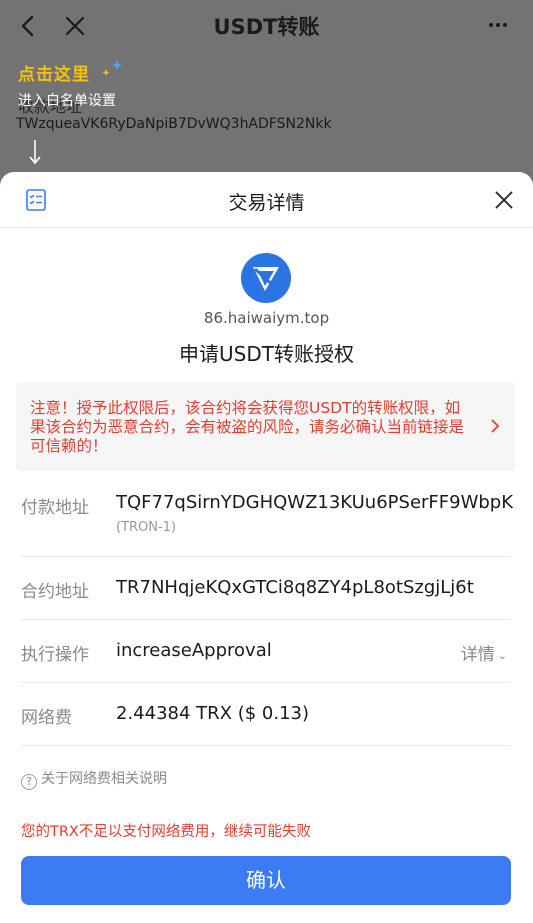 The image size is (533, 923). I want to click on operation-detail-button: 详情 ⌄, so click(484, 652).